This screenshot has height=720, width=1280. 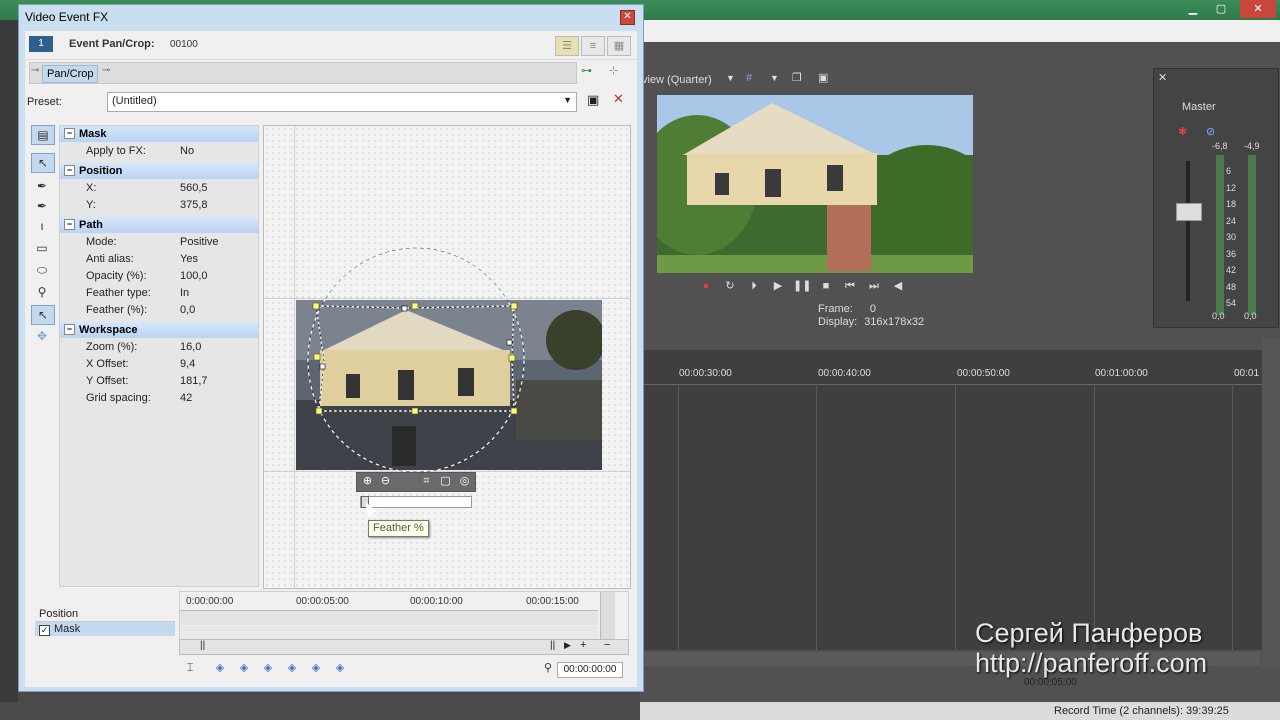 I want to click on prop-value: 560,5, so click(x=194, y=188).